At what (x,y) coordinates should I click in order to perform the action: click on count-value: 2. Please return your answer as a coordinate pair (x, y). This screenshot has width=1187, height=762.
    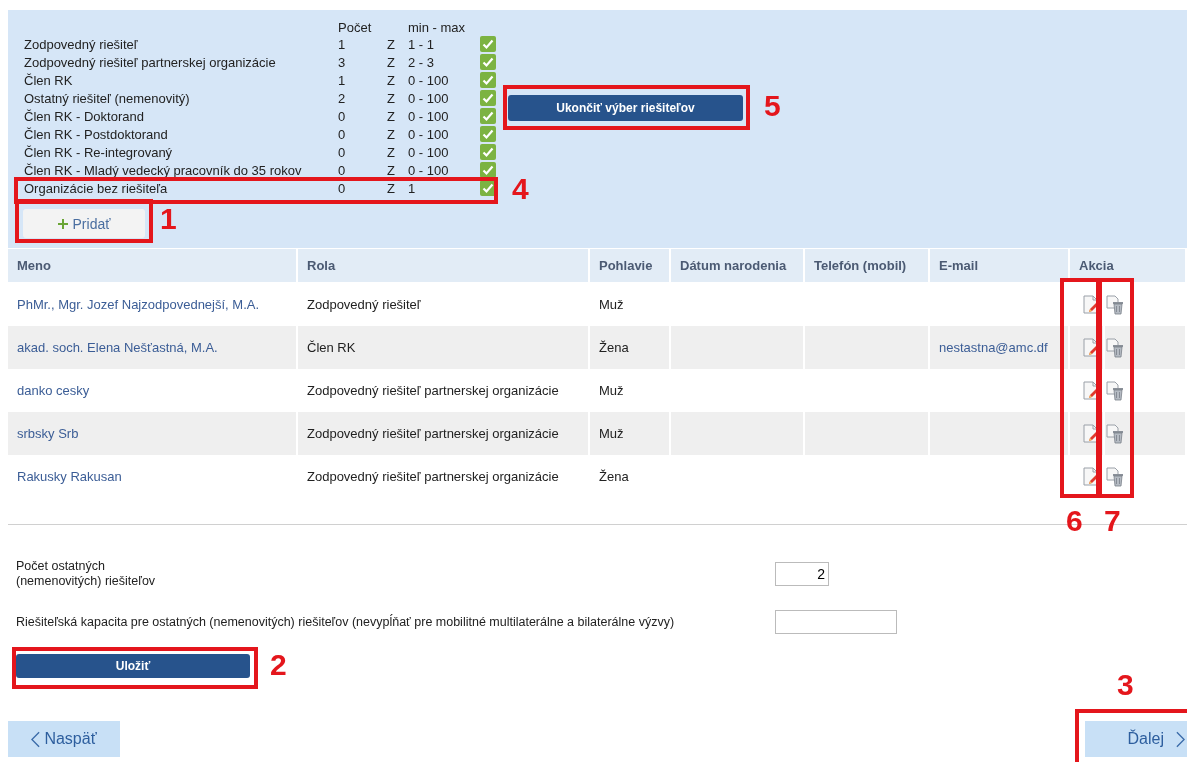
    Looking at the image, I should click on (342, 98).